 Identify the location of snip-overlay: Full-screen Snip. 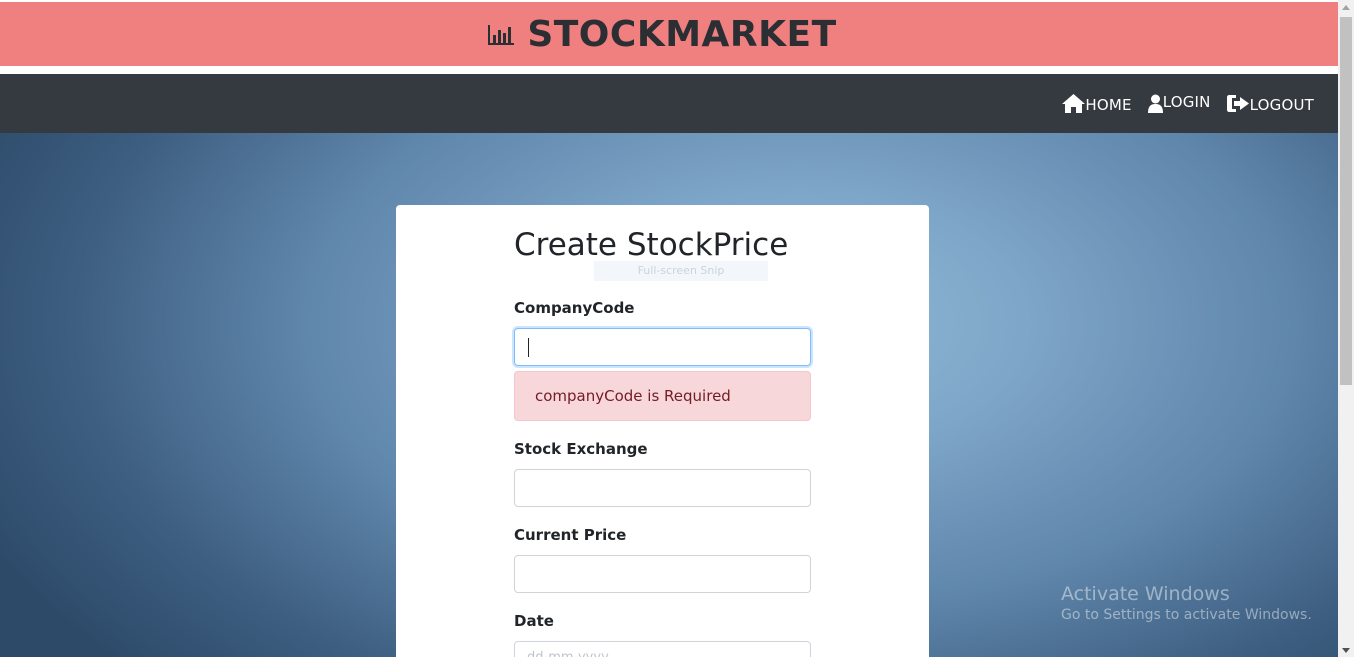
(681, 271).